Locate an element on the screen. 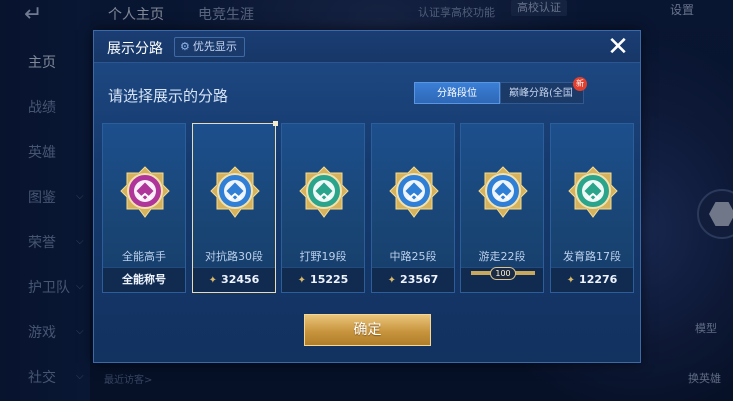 This screenshot has height=401, width=733. lane-card: 发育路17段 ✦ 12276 is located at coordinates (592, 208).